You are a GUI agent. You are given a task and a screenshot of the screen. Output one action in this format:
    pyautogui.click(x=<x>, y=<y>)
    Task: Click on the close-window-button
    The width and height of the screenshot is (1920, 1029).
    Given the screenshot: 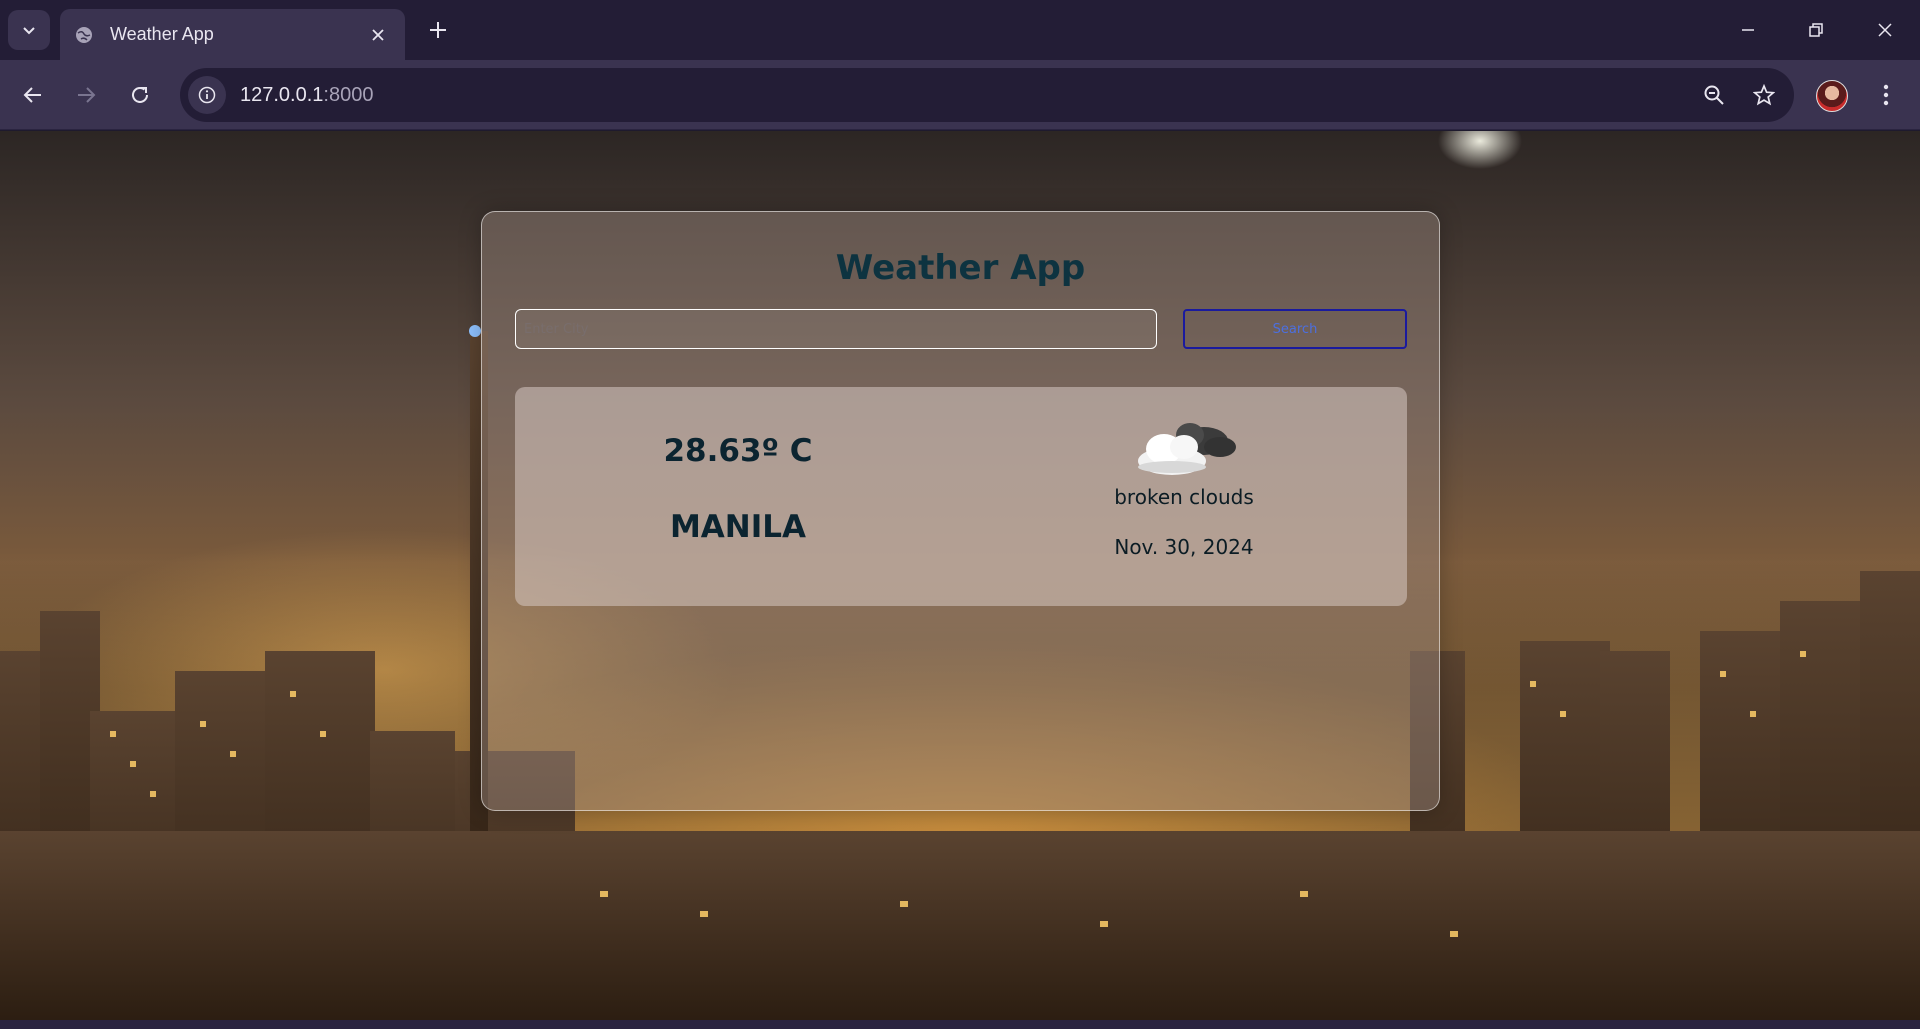 What is the action you would take?
    pyautogui.click(x=1885, y=30)
    